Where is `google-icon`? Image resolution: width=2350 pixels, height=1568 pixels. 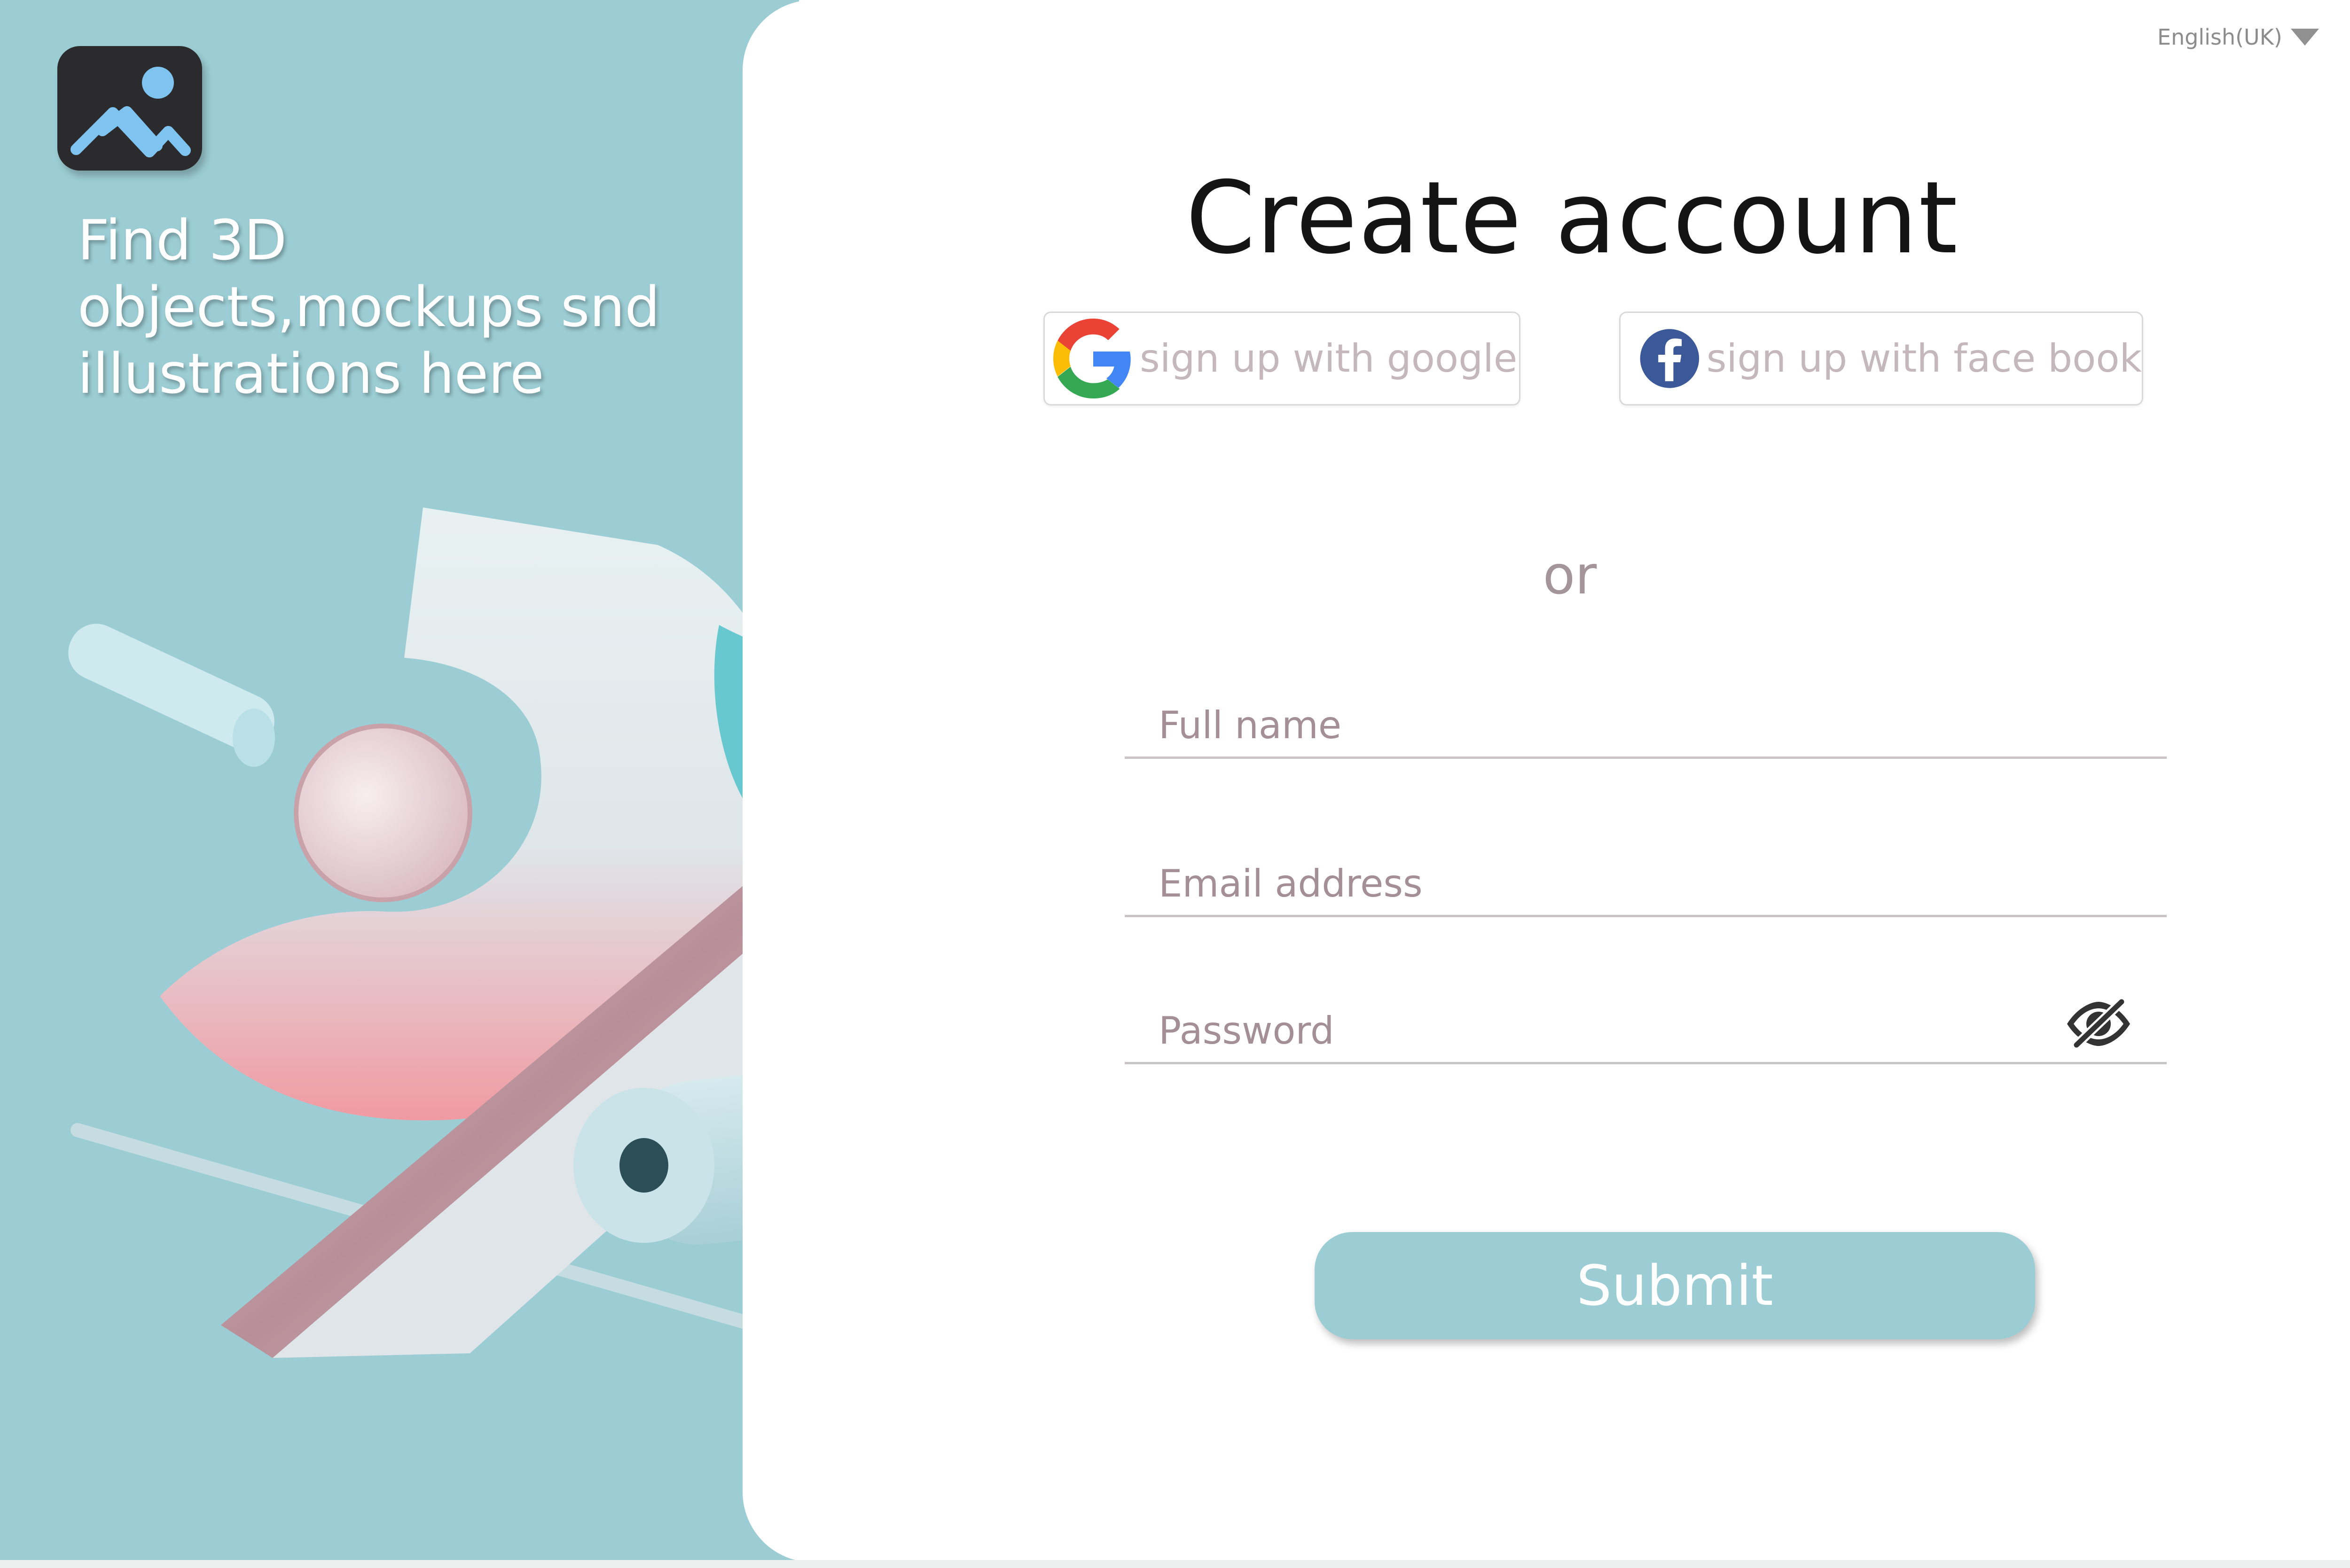 google-icon is located at coordinates (1092, 358).